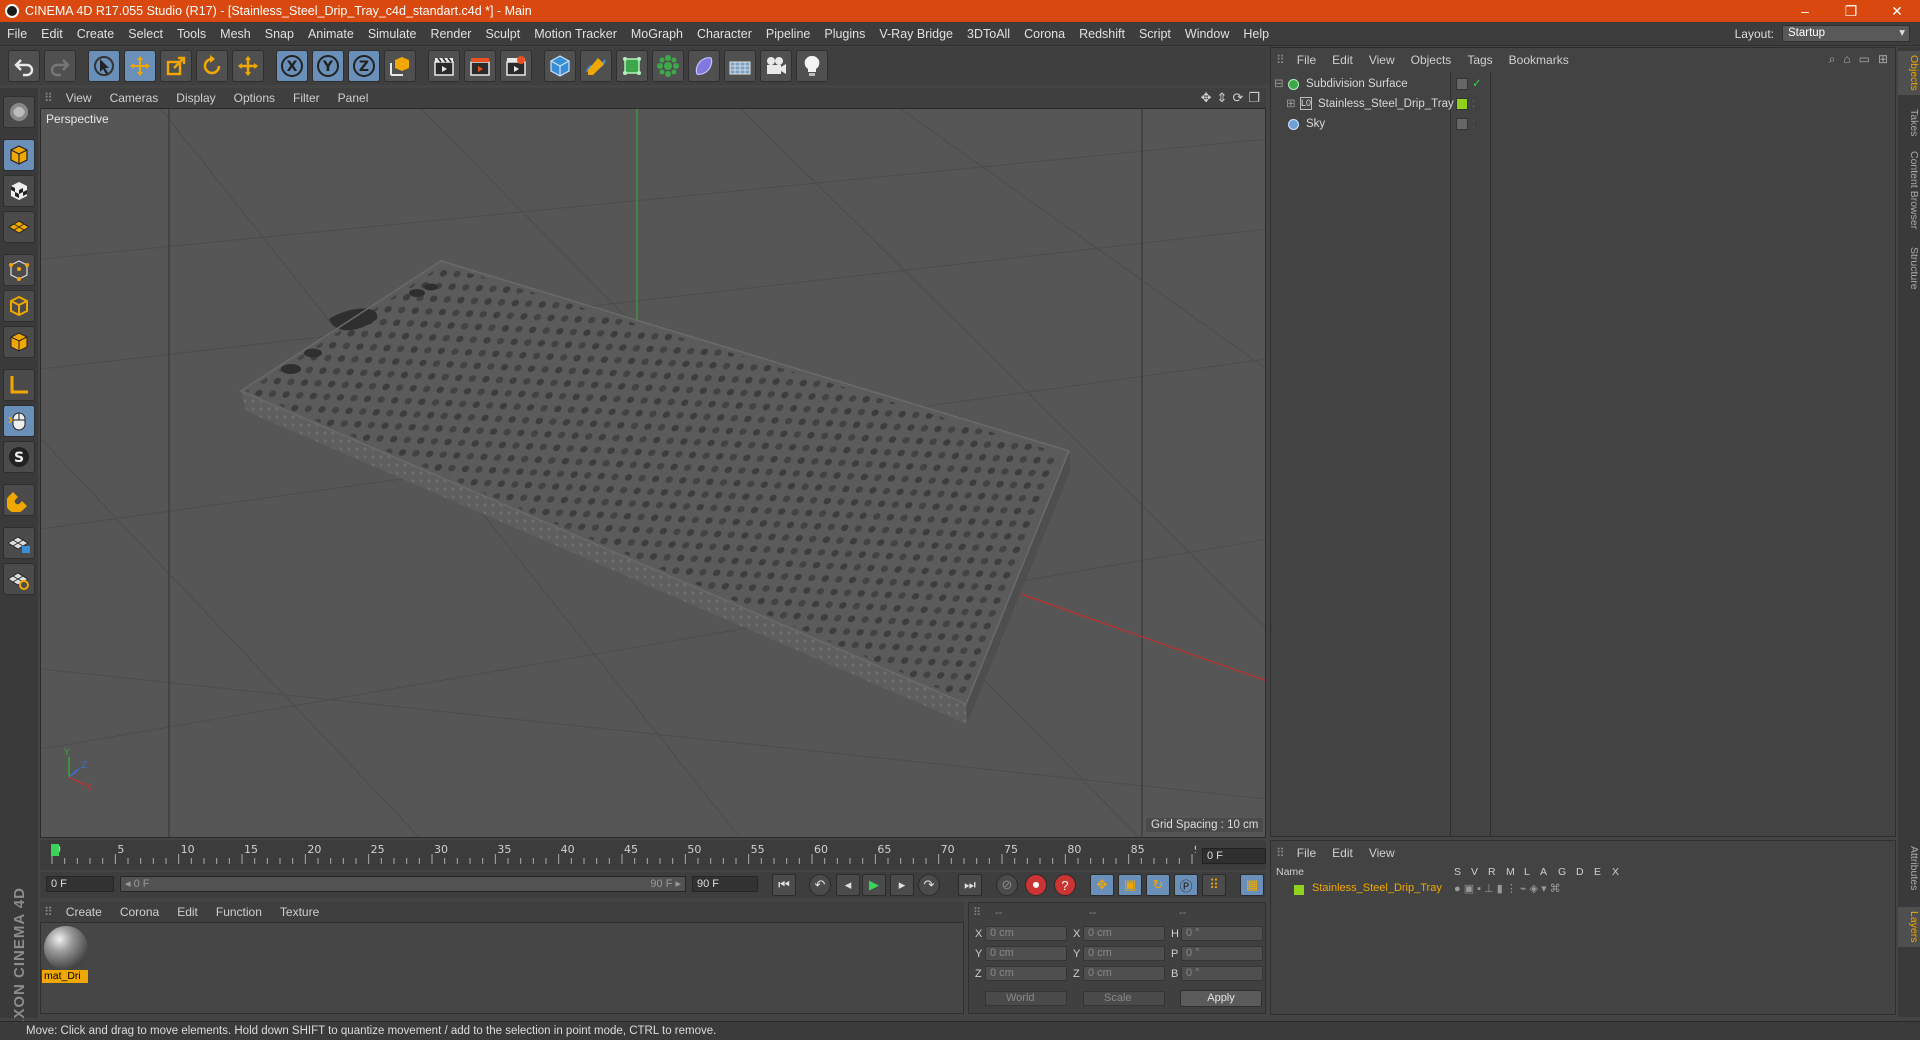  What do you see at coordinates (1026, 953) in the screenshot?
I see `position-y-field: 0 cm` at bounding box center [1026, 953].